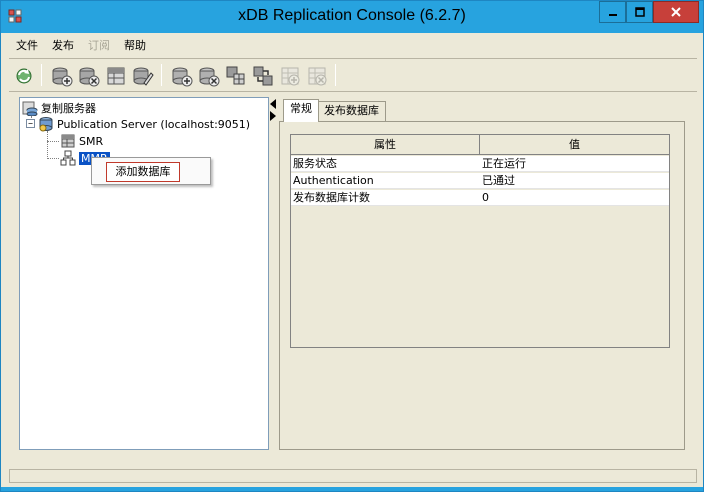 This screenshot has height=492, width=704. I want to click on refresh-button, so click(24, 76).